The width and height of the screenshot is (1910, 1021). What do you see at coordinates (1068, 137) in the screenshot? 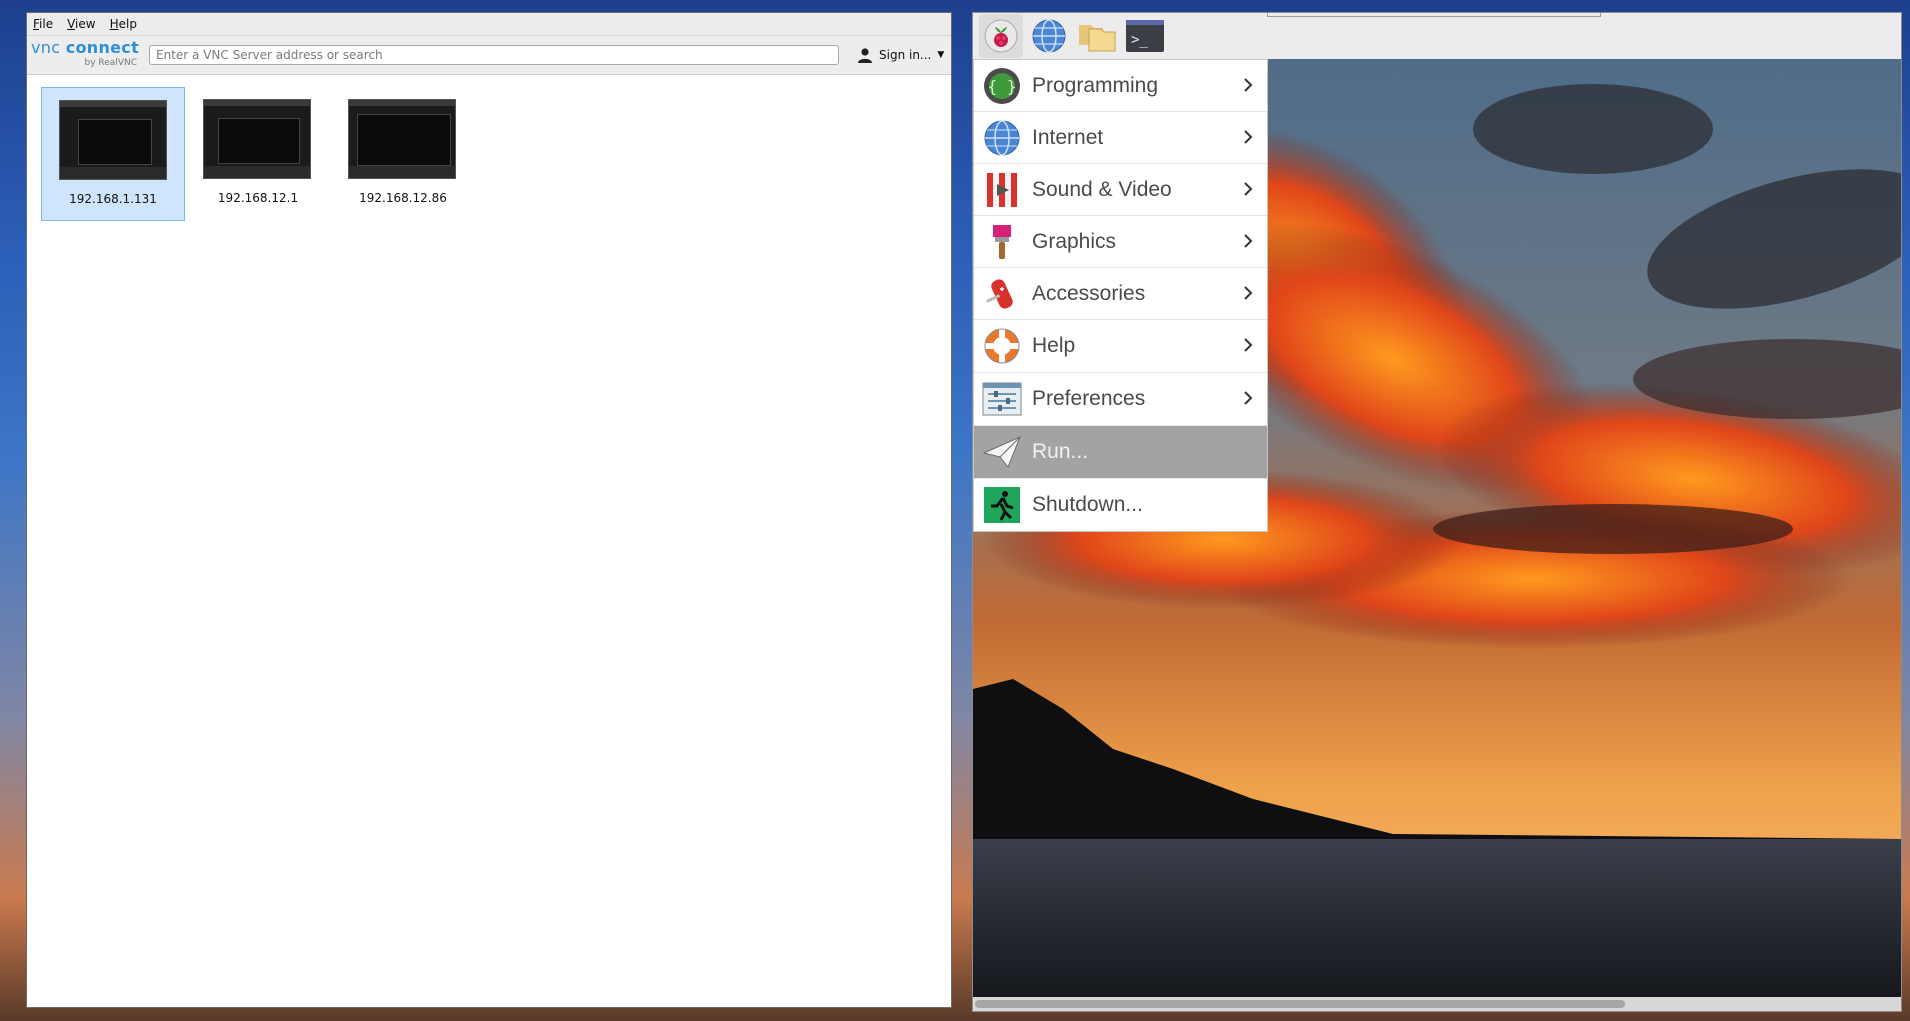
I see `menu-item-label: Internet` at bounding box center [1068, 137].